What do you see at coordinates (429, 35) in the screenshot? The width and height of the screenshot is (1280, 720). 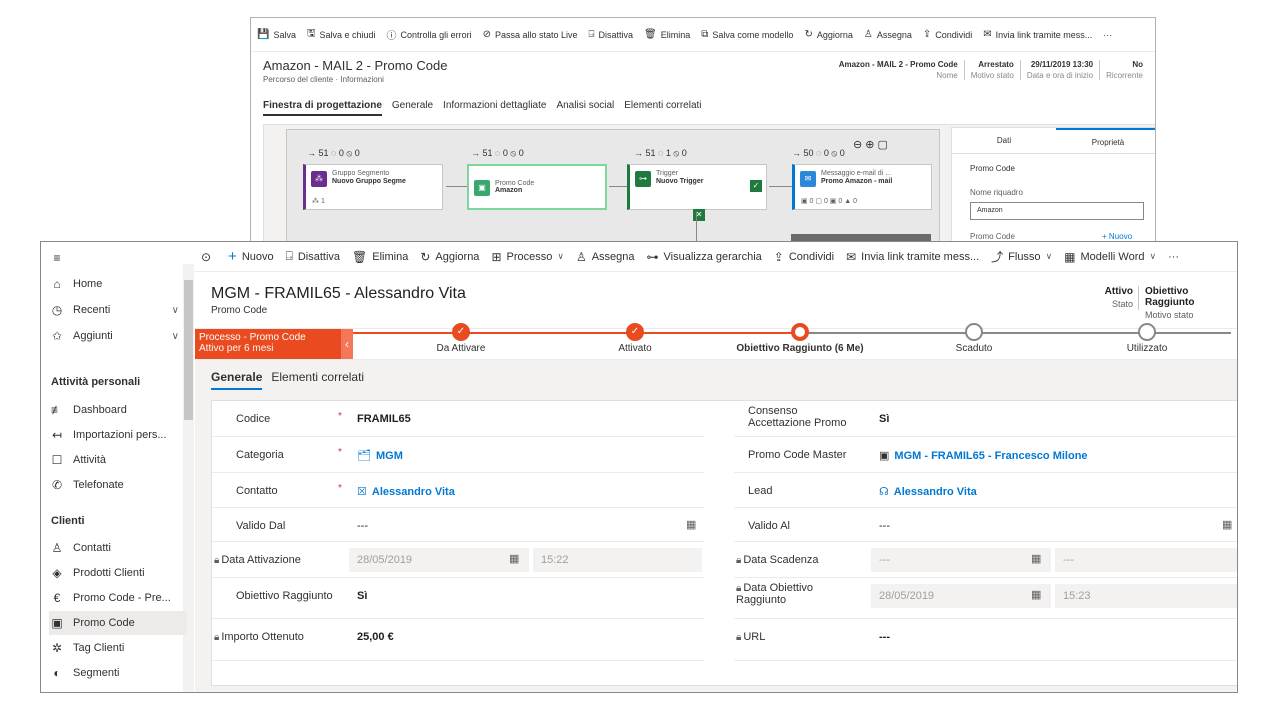 I see `back-toolbar-item: ⓘ Controlla gli errori` at bounding box center [429, 35].